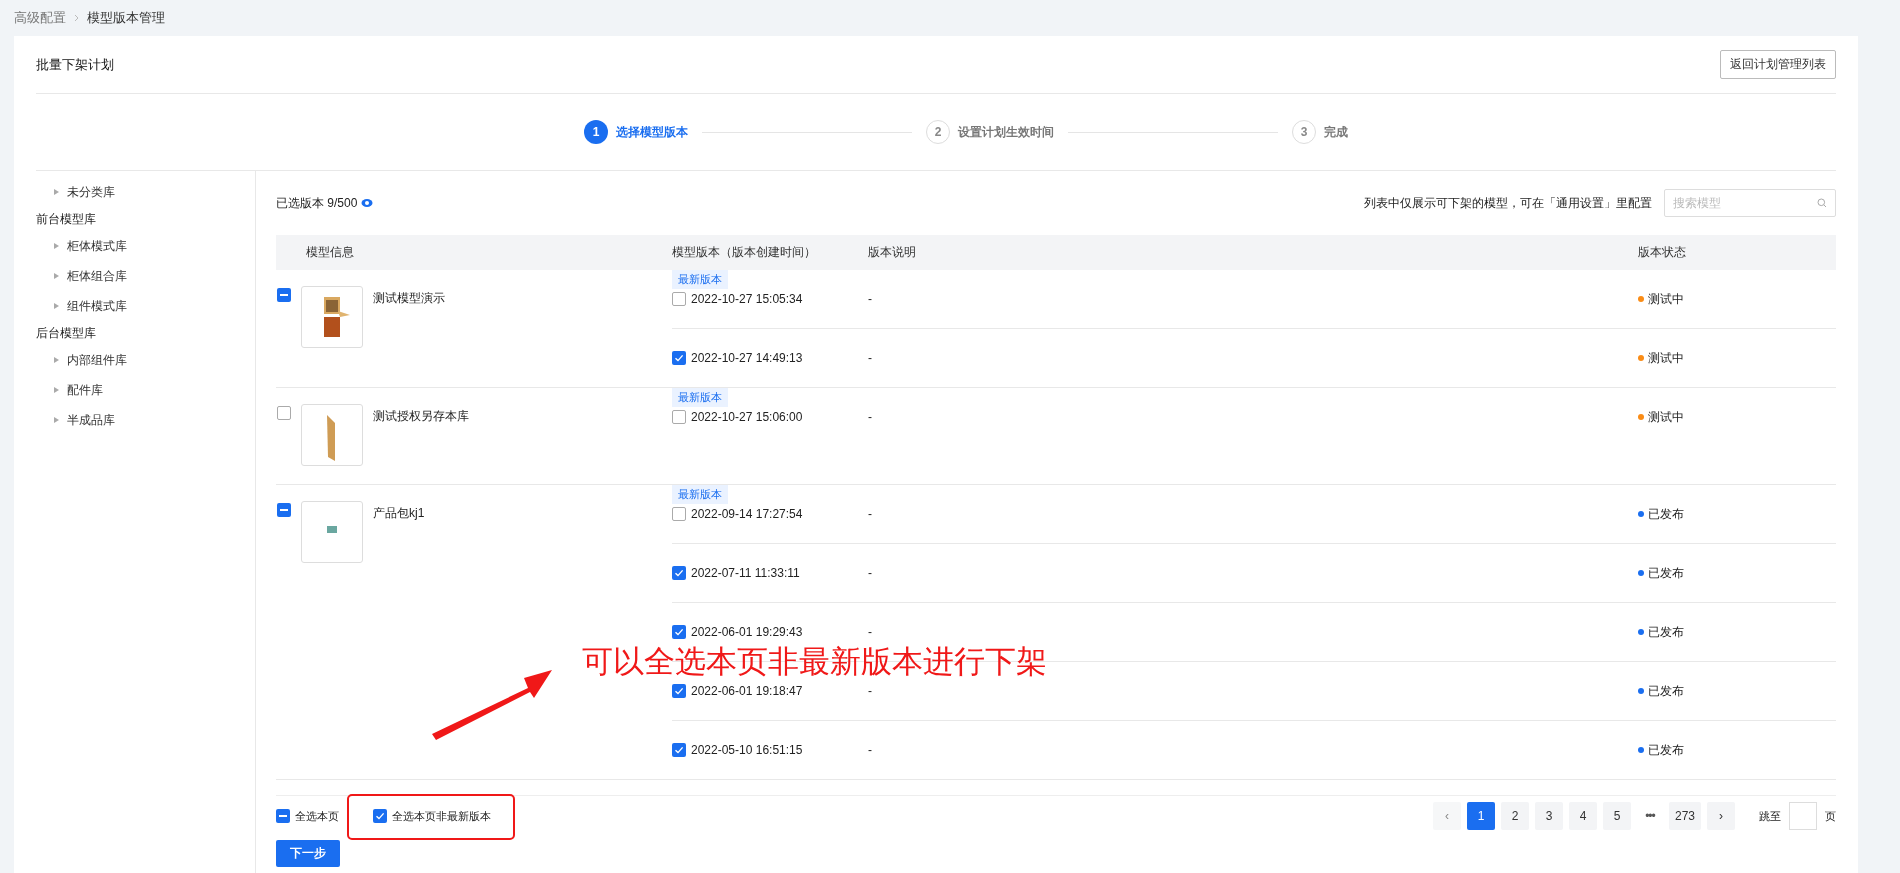 The height and width of the screenshot is (873, 1900). What do you see at coordinates (1778, 64) in the screenshot?
I see `back-button: 返回计划管理列表` at bounding box center [1778, 64].